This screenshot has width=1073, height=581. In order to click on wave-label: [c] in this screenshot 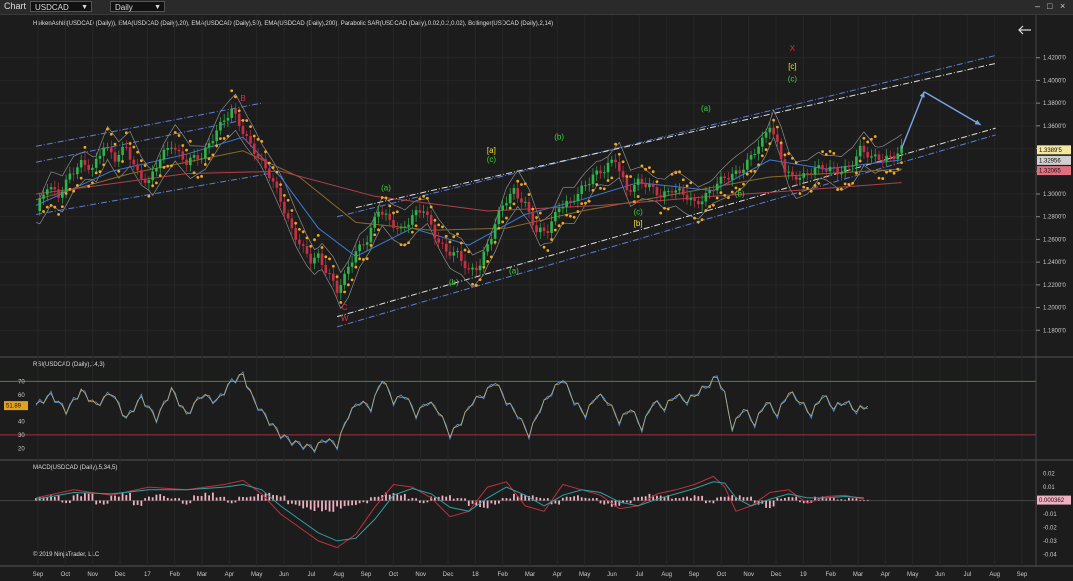, I will do `click(792, 66)`.